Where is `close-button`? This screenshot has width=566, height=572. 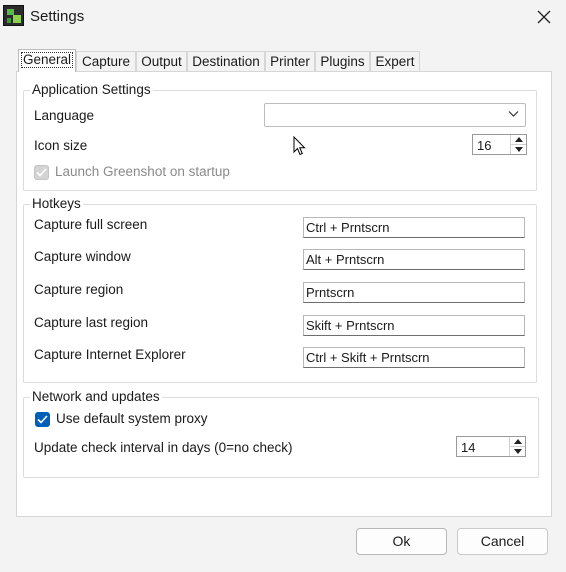 close-button is located at coordinates (544, 16).